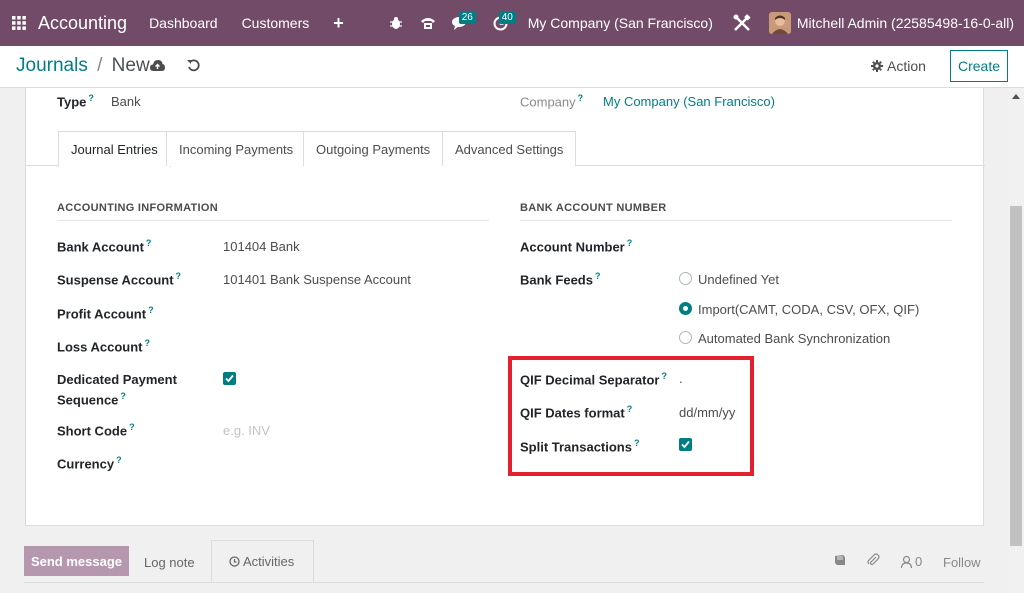  What do you see at coordinates (906, 561) in the screenshot?
I see `user-icon` at bounding box center [906, 561].